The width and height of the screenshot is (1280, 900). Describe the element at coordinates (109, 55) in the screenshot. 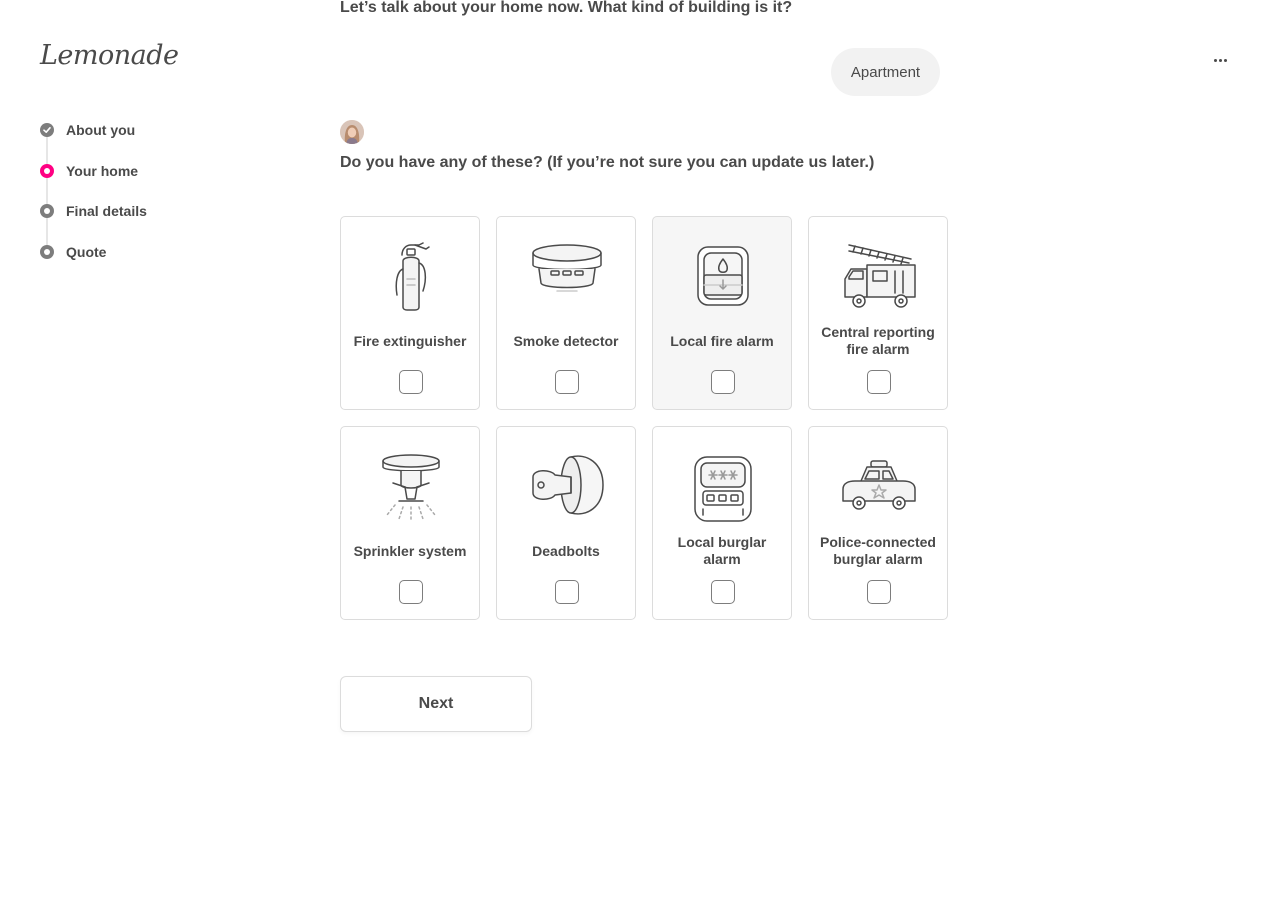

I see `lemonade-logo: Lemonade` at that location.